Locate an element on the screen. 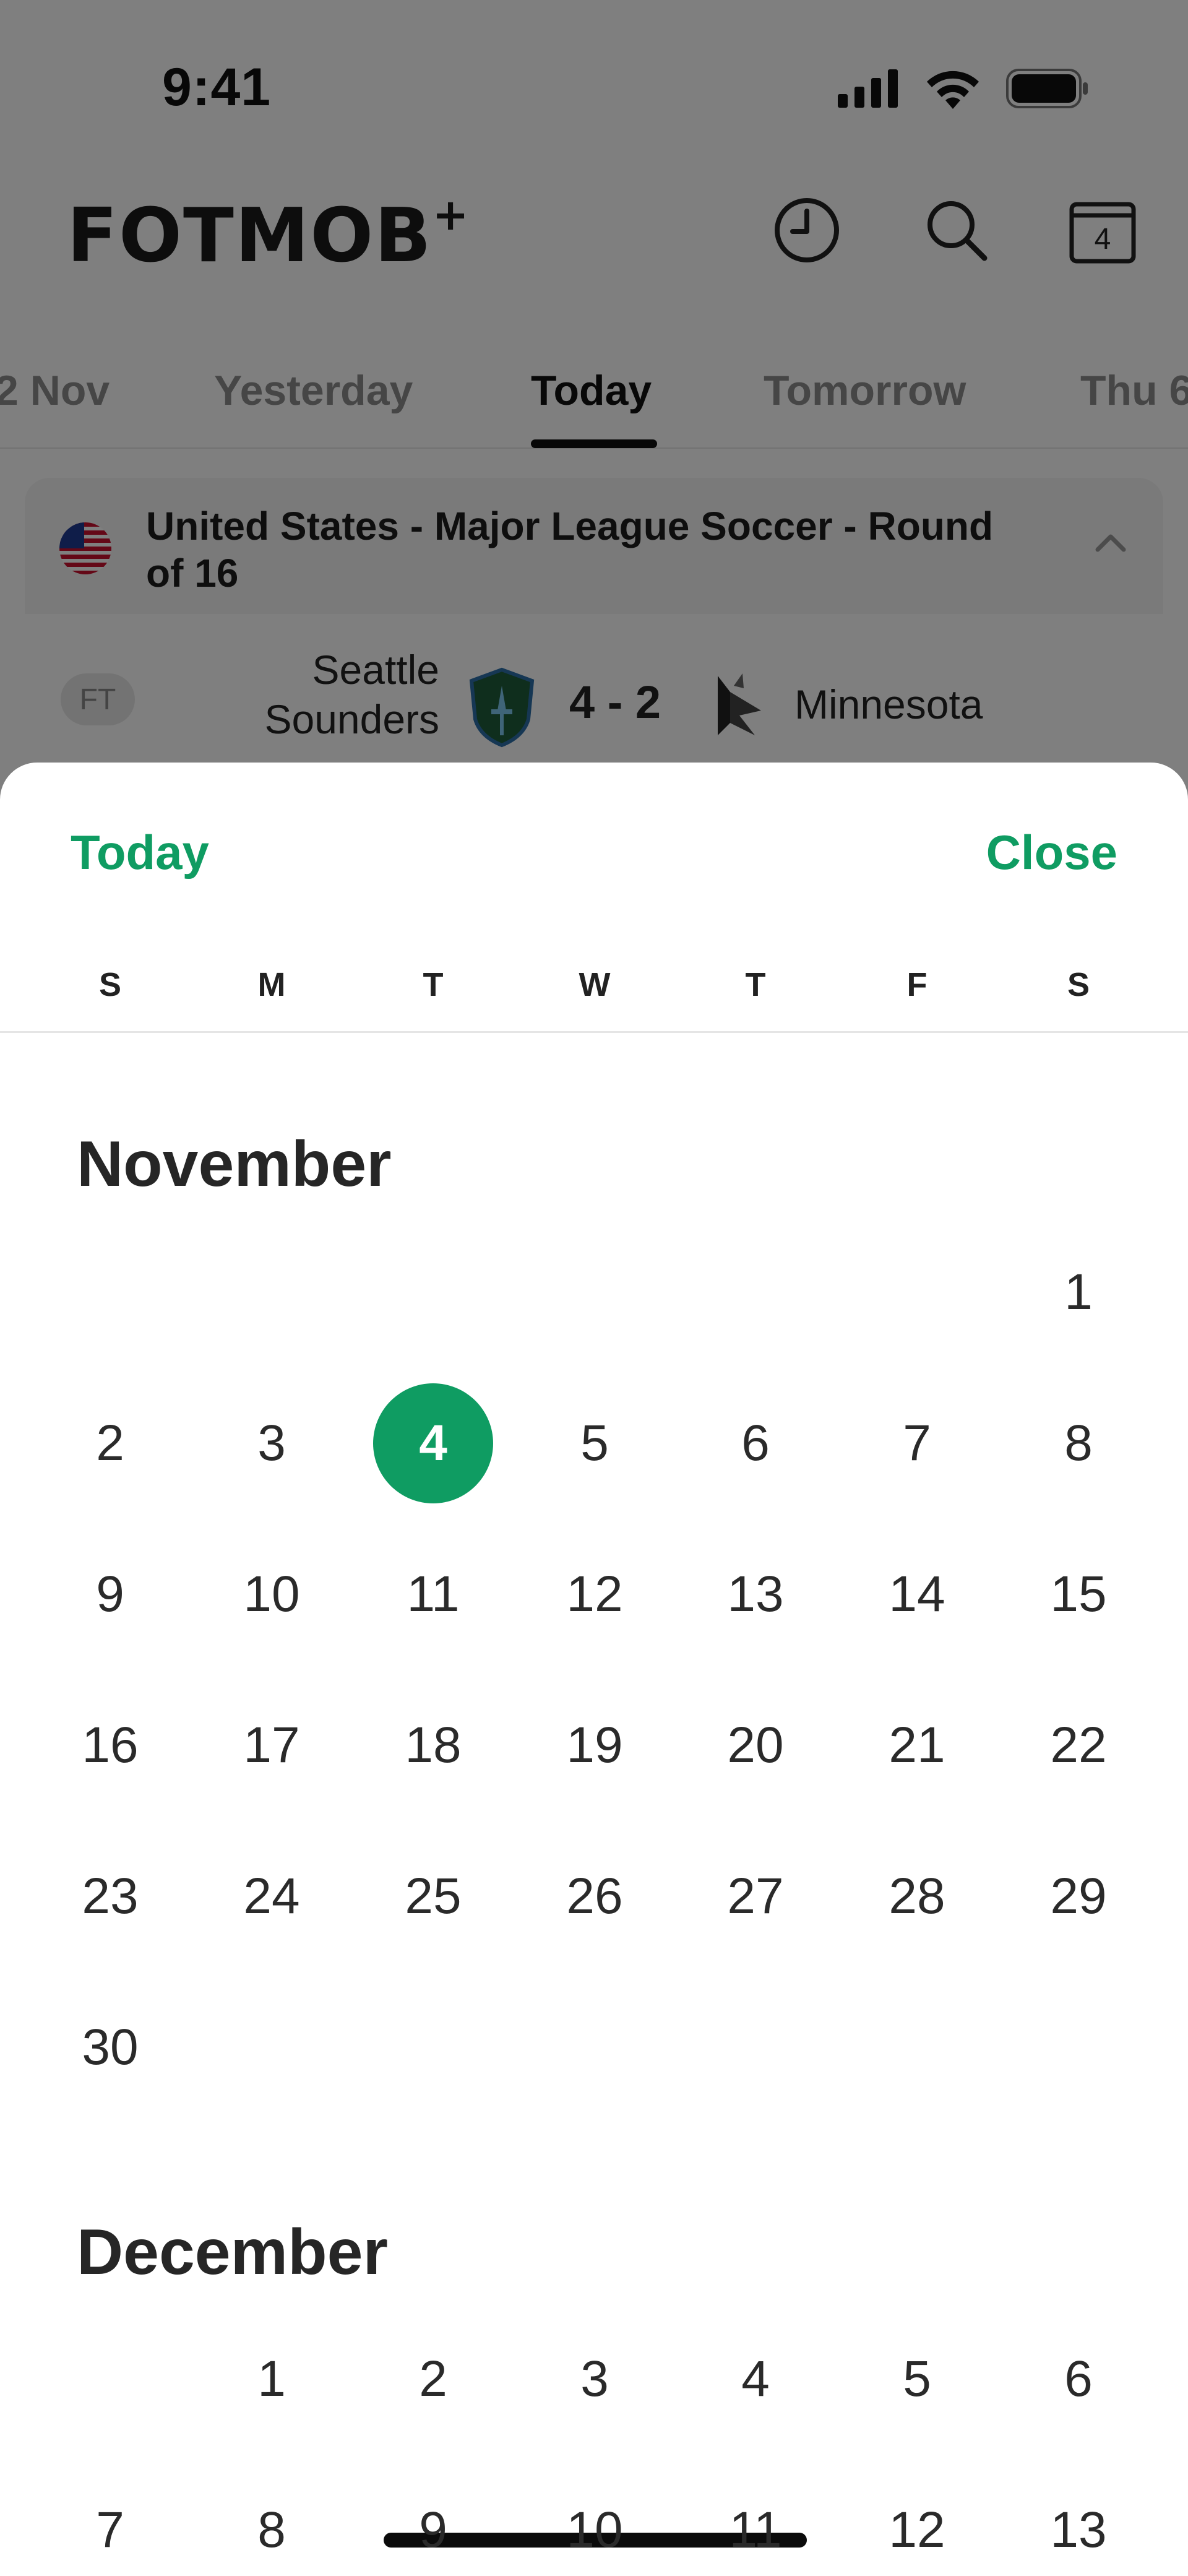  day-number: 21 is located at coordinates (917, 1745).